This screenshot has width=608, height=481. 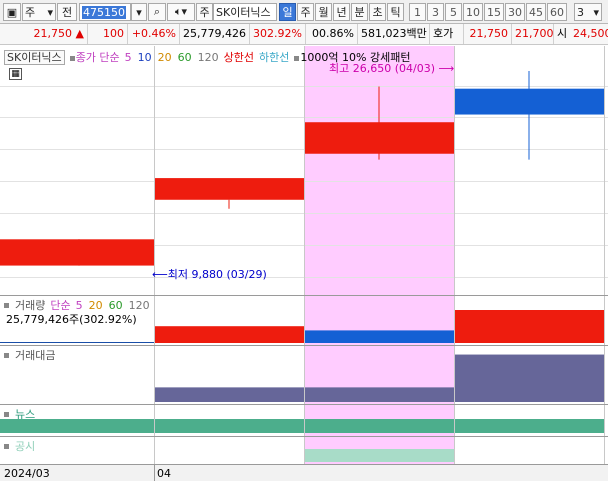 I want to click on code-dropdown-button: ▾, so click(x=139, y=12).